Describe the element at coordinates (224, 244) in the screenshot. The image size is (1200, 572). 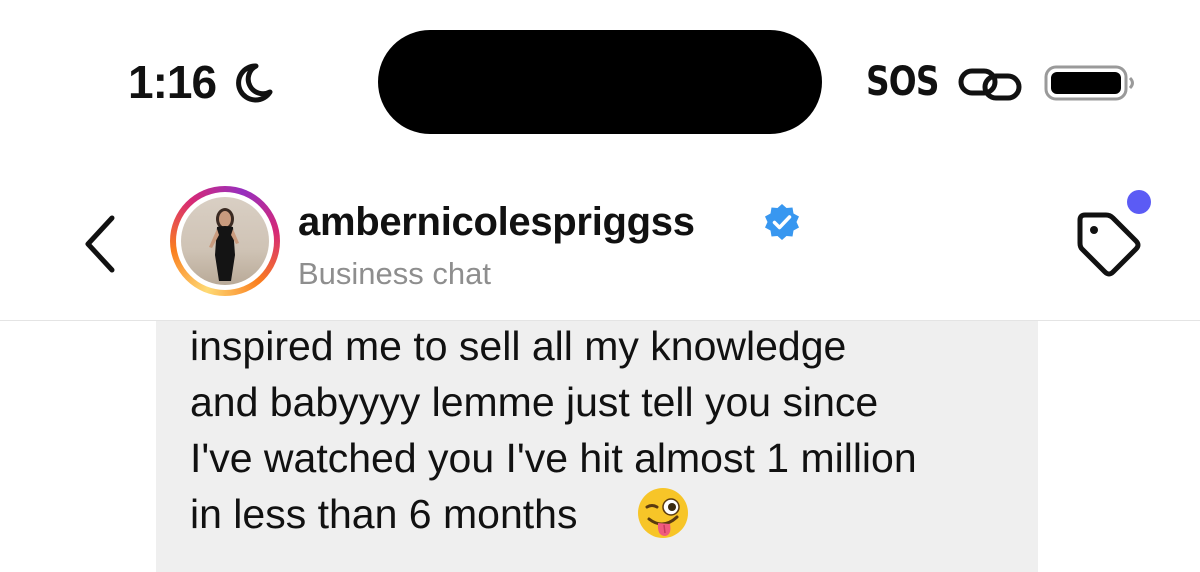
I see `person-figure` at that location.